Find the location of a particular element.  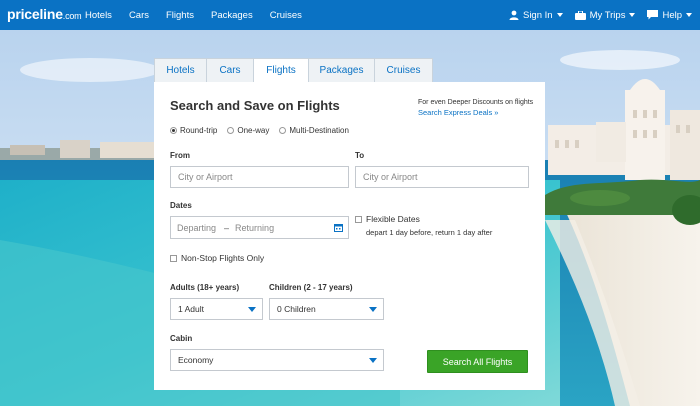

radio-label: One-way is located at coordinates (253, 130).